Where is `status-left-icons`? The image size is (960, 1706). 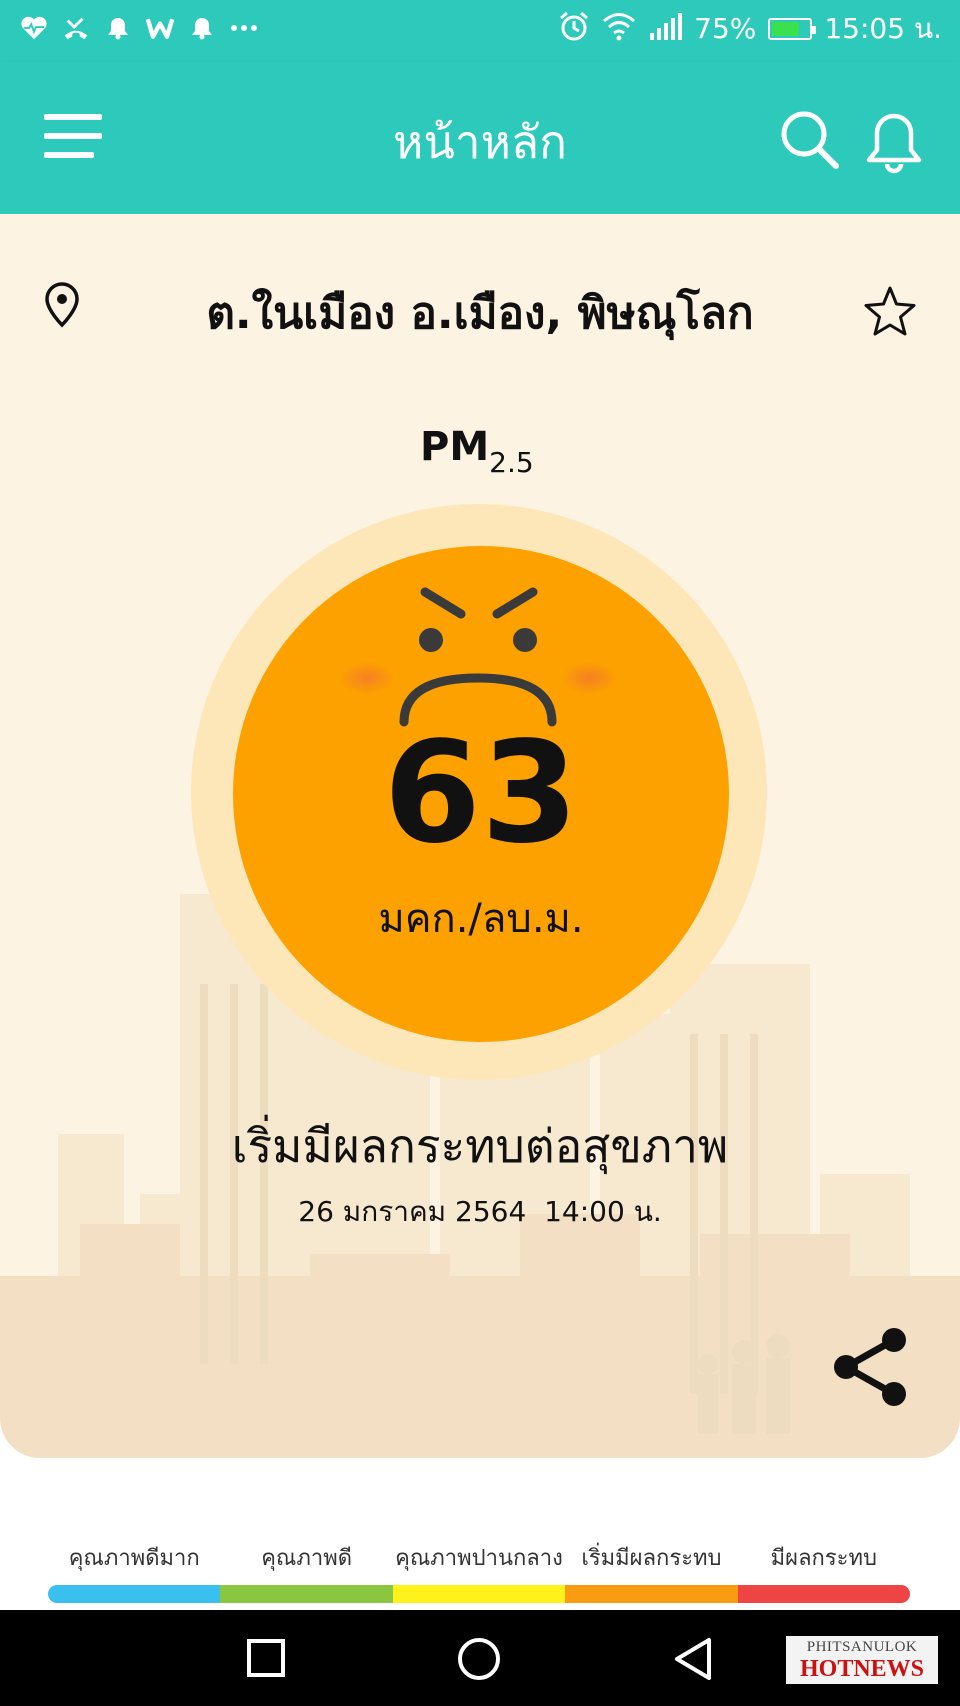 status-left-icons is located at coordinates (139, 28).